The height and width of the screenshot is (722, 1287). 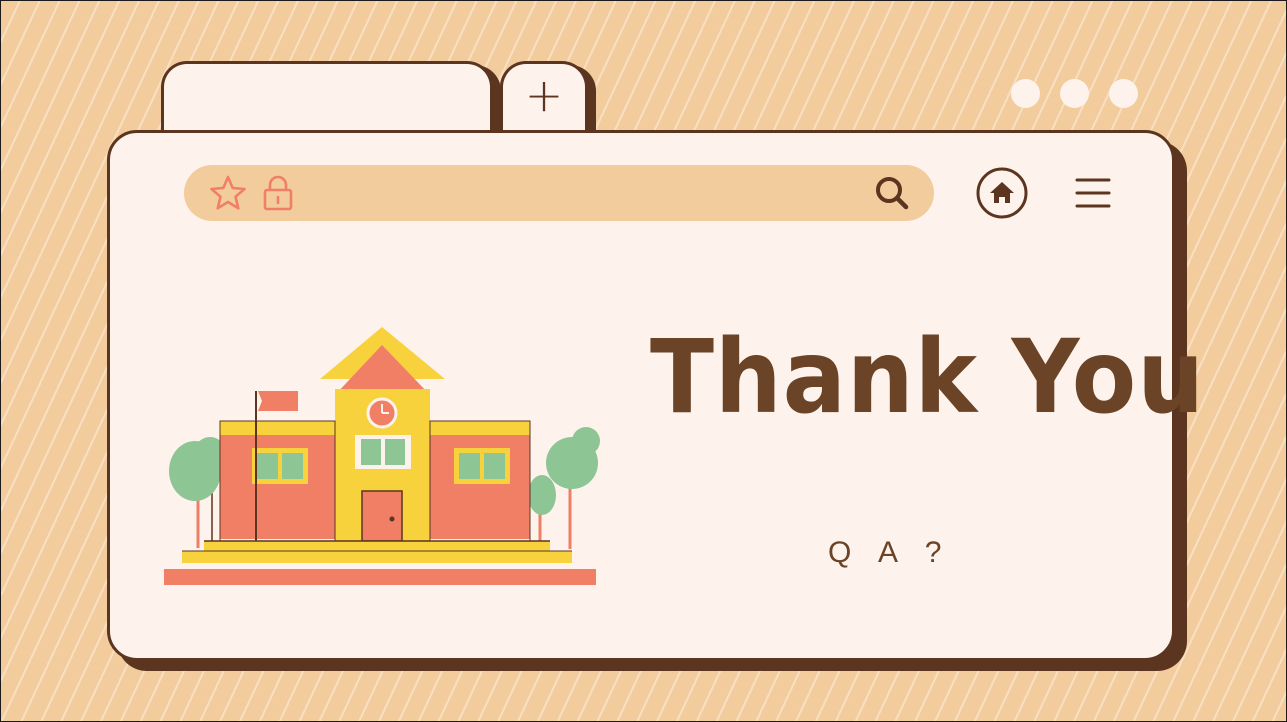 What do you see at coordinates (559, 193) in the screenshot?
I see `address-bar` at bounding box center [559, 193].